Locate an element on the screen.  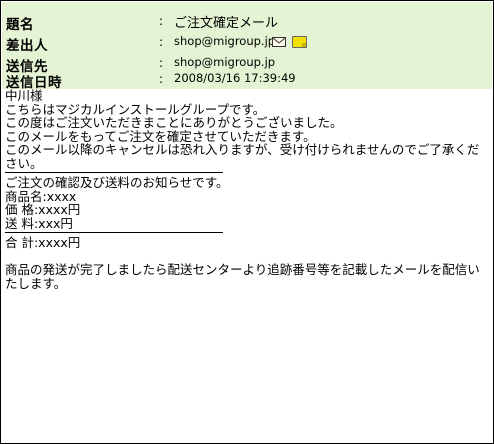
greeting: 中川様 is located at coordinates (24, 95).